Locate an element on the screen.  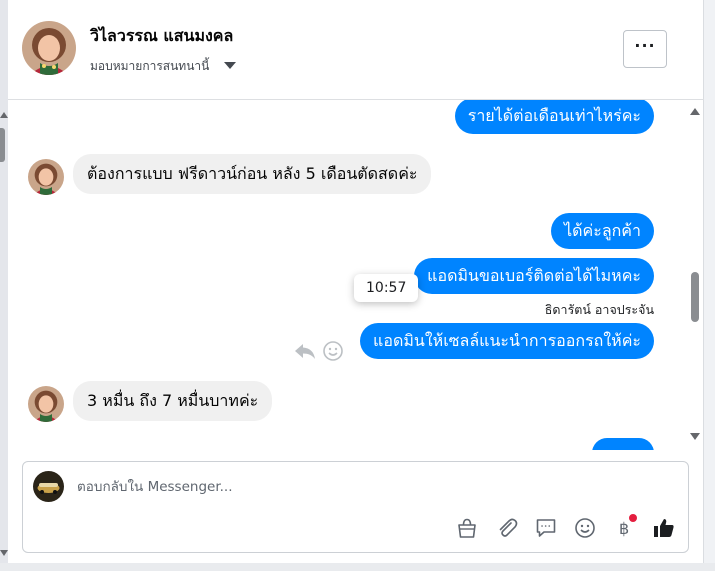
emoji-icon is located at coordinates (585, 528).